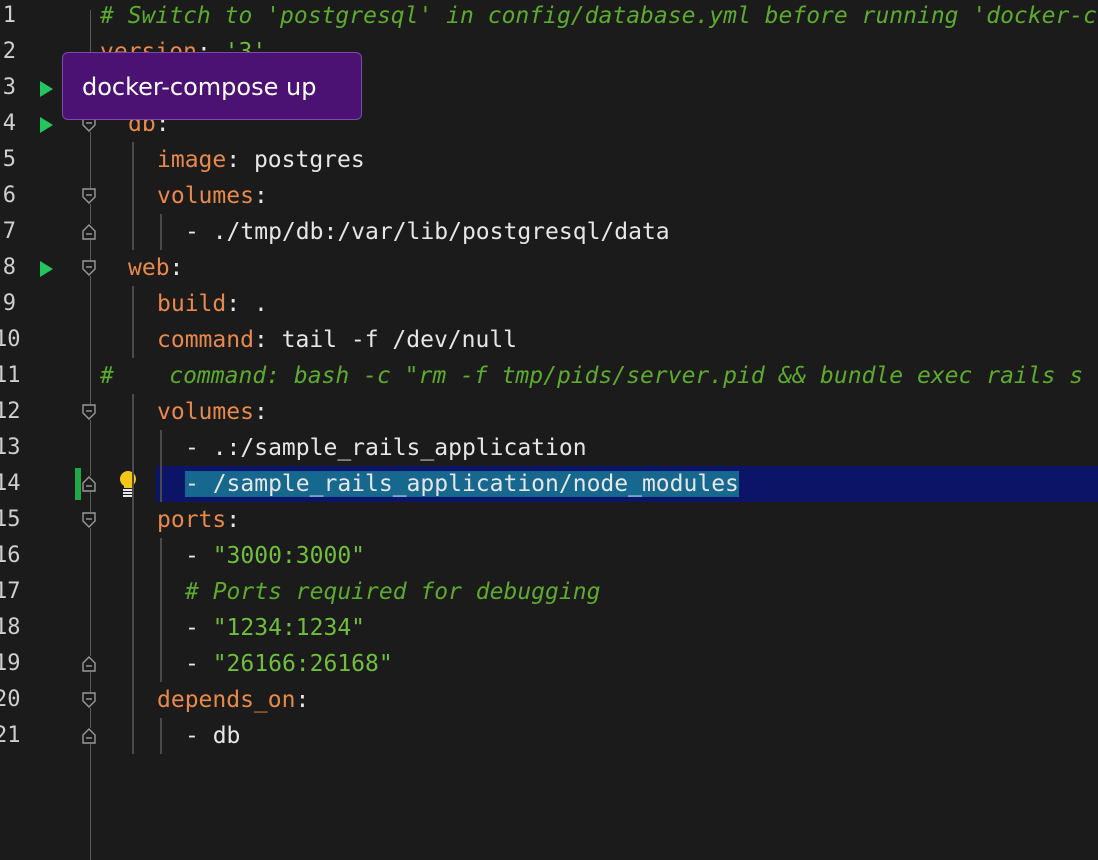 This screenshot has height=860, width=1098. I want to click on code-line: 7 - ./tmp/db:/var/lib/postgresql/data, so click(549, 232).